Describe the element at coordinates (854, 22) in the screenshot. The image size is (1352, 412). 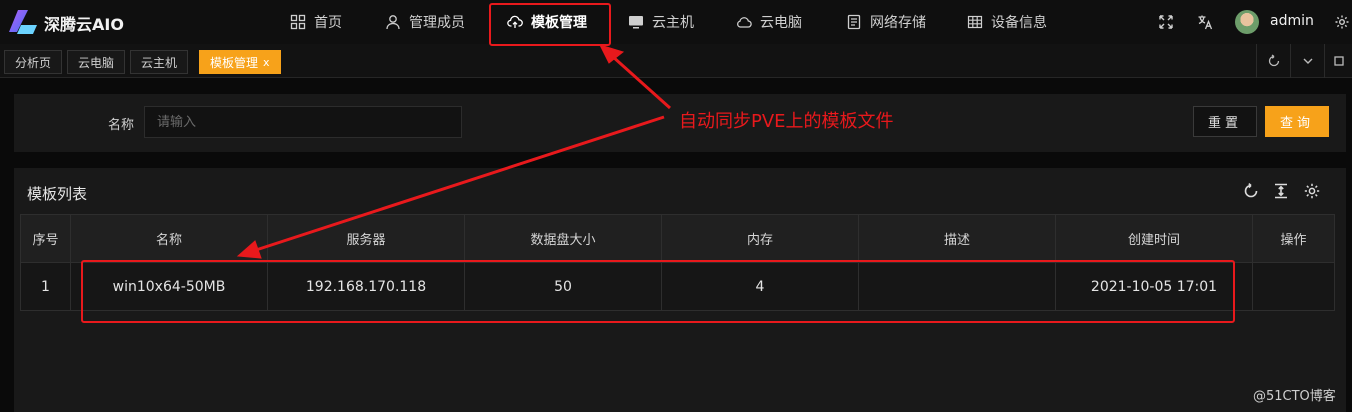
I see `storage-icon` at that location.